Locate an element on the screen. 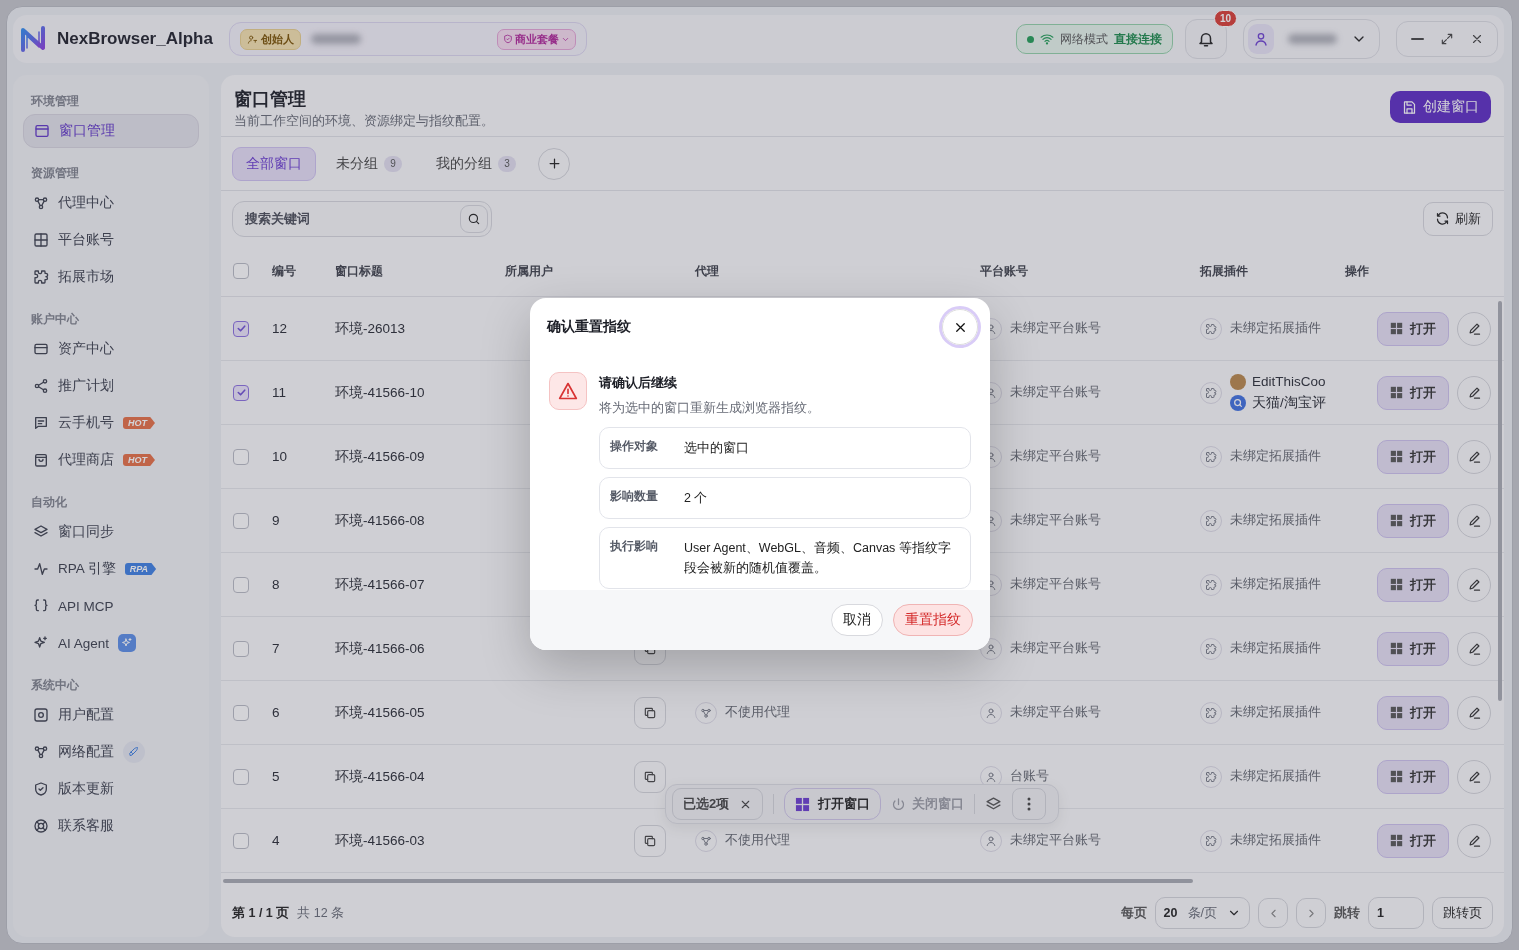 The width and height of the screenshot is (1519, 950). sidebar-item: 资产中心 is located at coordinates (111, 349).